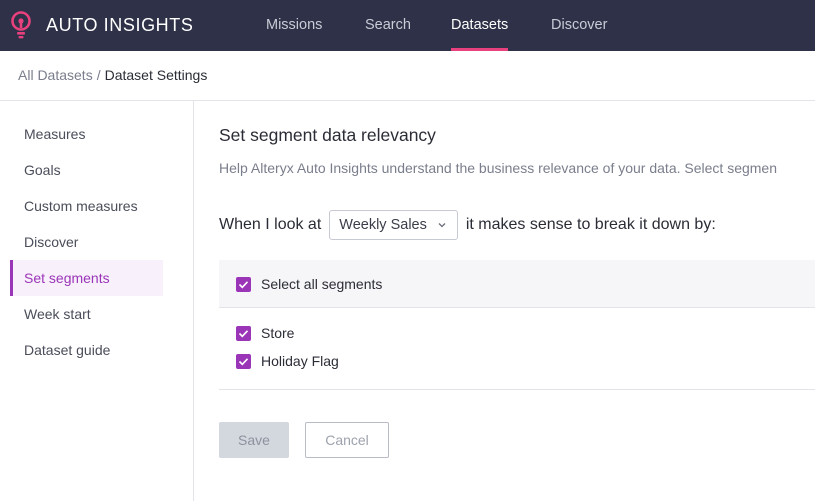 The height and width of the screenshot is (501, 815). I want to click on measure-select: Weekly Sales, so click(393, 225).